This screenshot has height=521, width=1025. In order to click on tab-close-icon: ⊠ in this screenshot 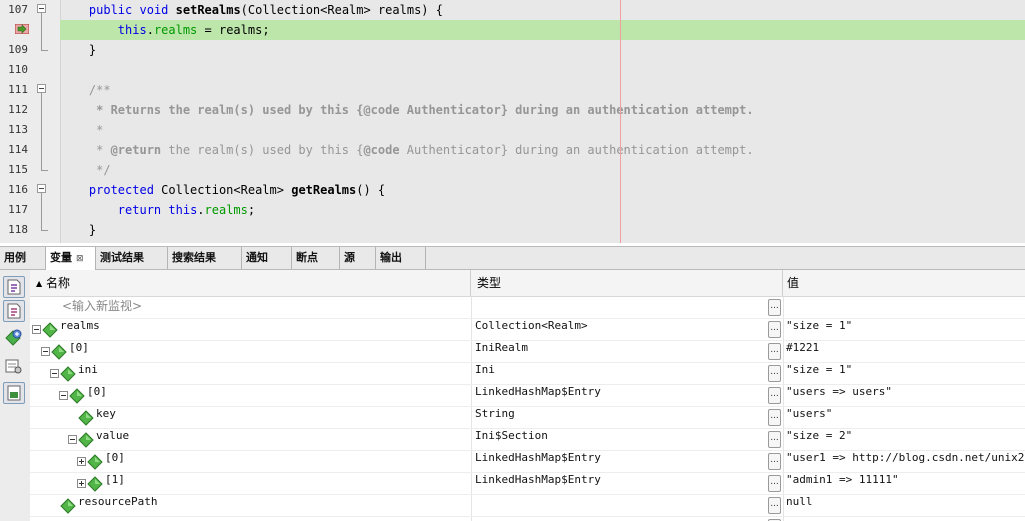, I will do `click(80, 259)`.